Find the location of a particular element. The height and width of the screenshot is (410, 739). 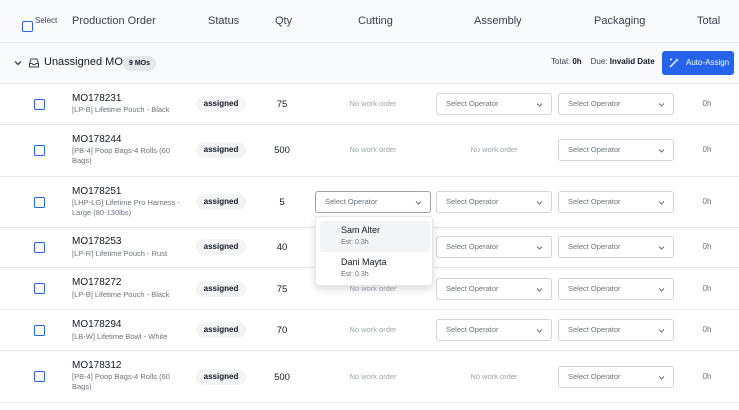

mo-number: MO178272 is located at coordinates (96, 282).